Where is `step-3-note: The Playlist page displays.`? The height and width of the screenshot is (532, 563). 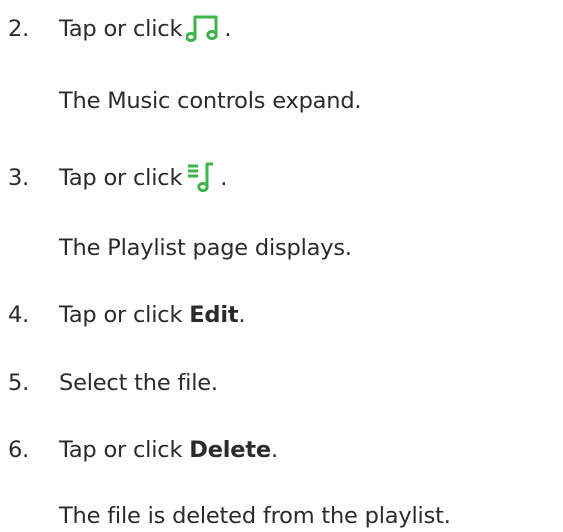 step-3-note: The Playlist page displays. is located at coordinates (205, 248).